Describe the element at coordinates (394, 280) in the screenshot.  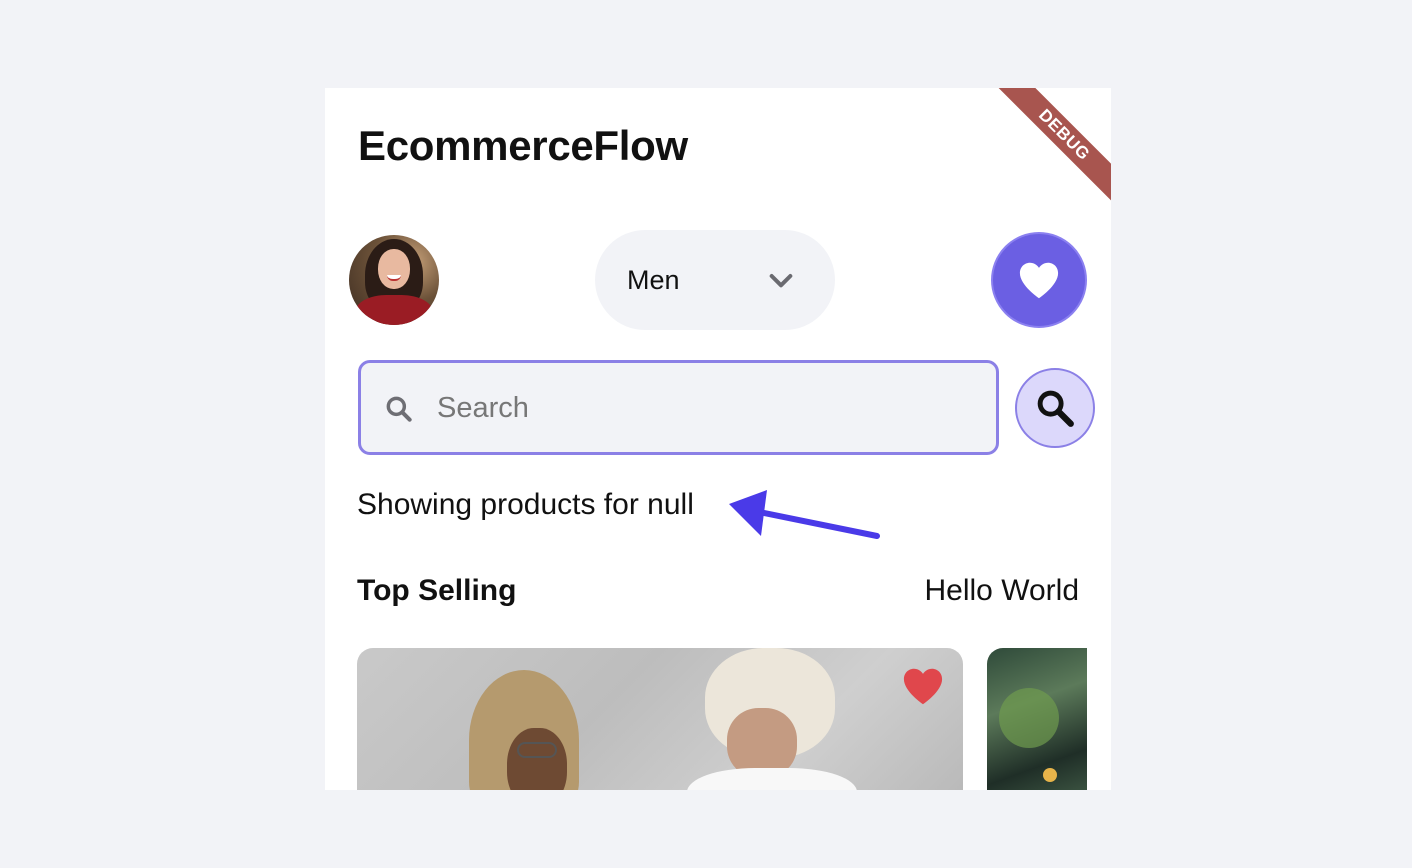
I see `avatar` at that location.